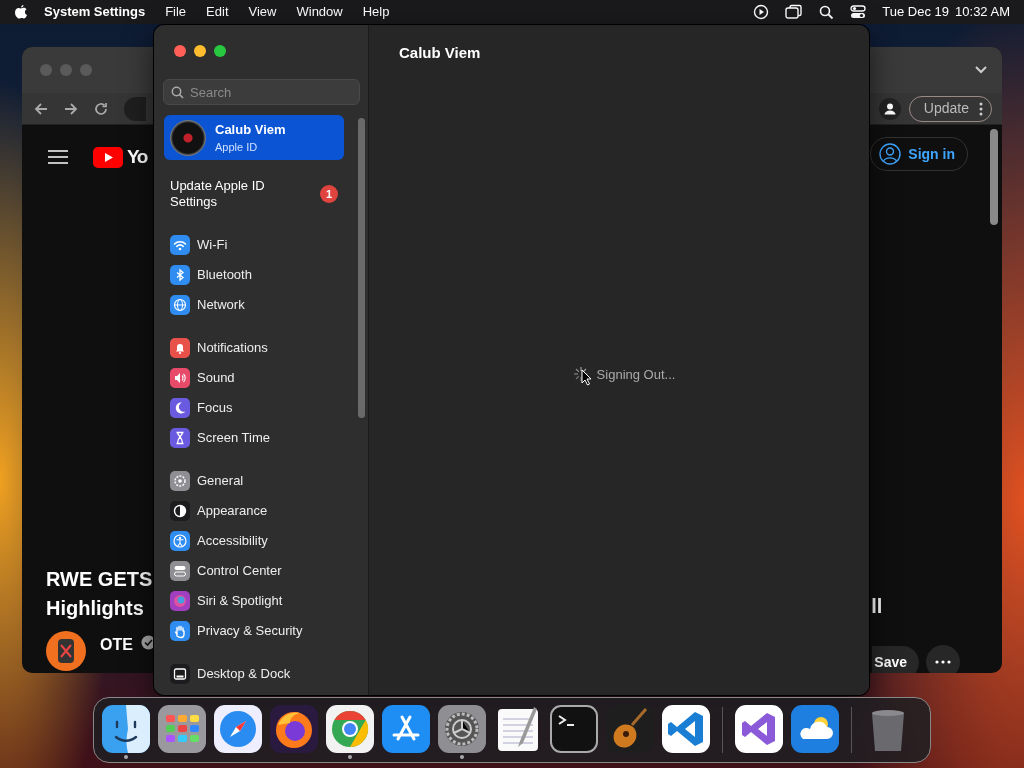  What do you see at coordinates (261, 92) in the screenshot?
I see `search-field: Search` at bounding box center [261, 92].